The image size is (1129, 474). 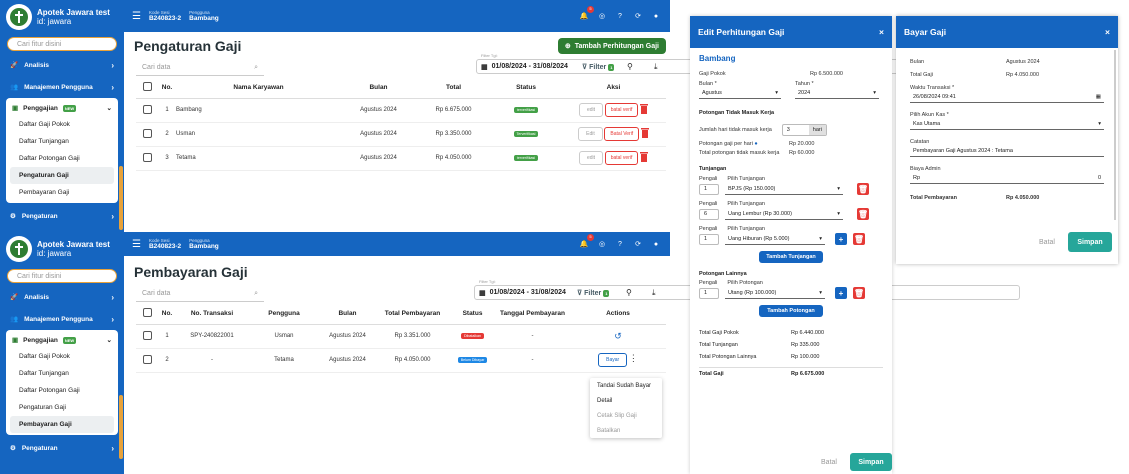 I want to click on add-calculation-button: ⊕ Tambah Perhitungan Gaji, so click(x=611, y=46).